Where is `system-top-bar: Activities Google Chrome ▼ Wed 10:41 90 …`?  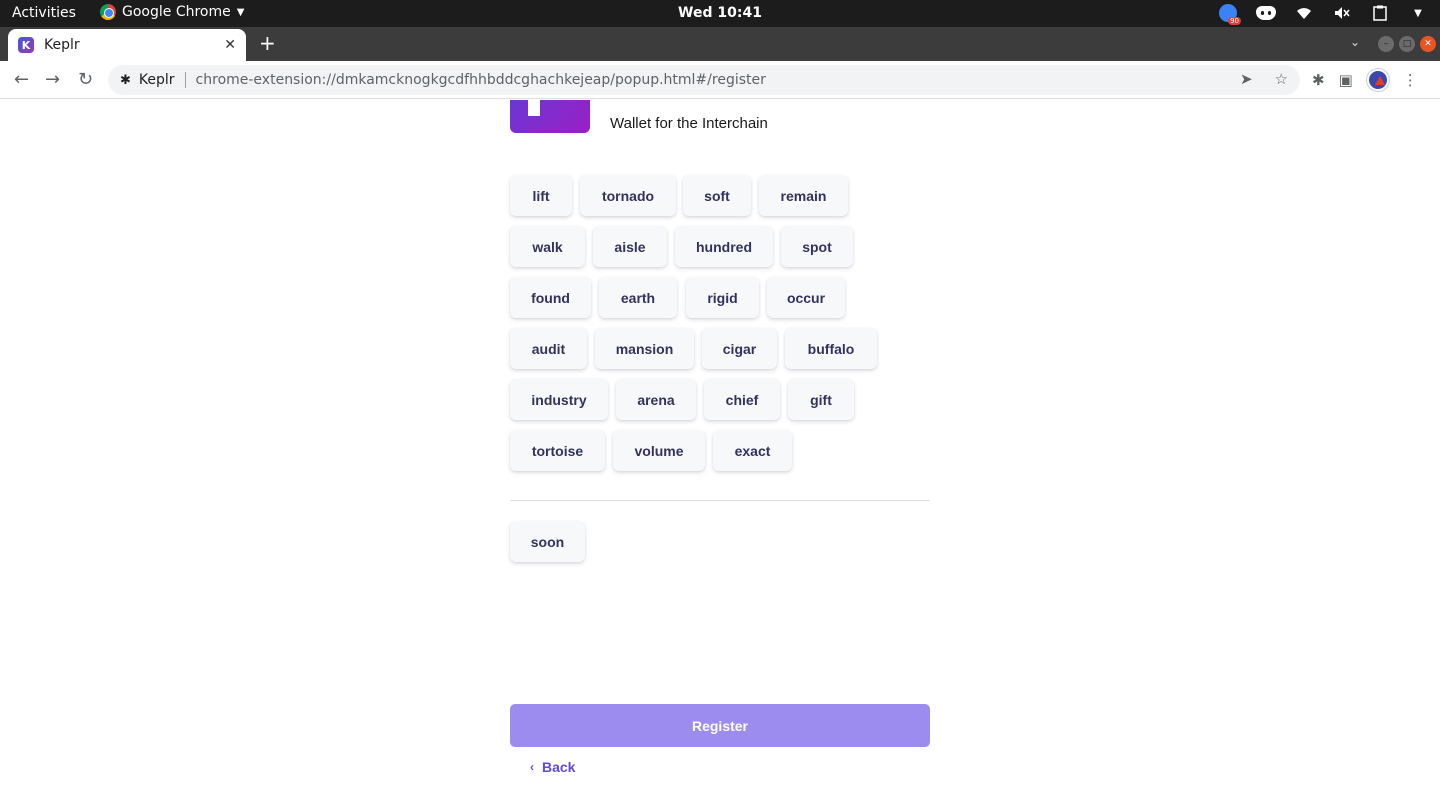 system-top-bar: Activities Google Chrome ▼ Wed 10:41 90 … is located at coordinates (720, 13).